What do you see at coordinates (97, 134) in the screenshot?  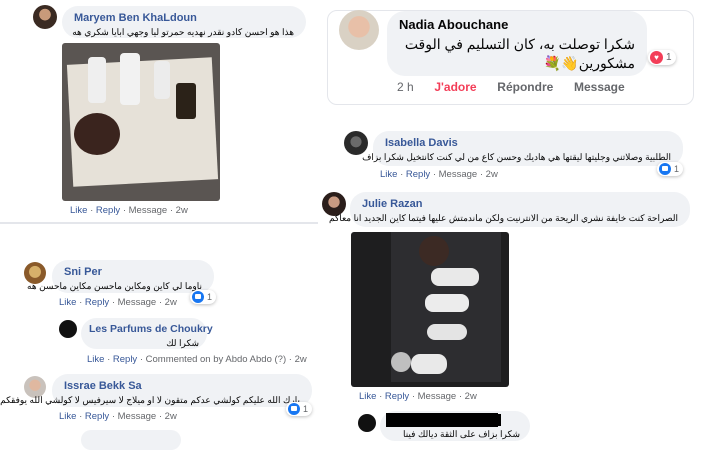 I see `photo-jar` at bounding box center [97, 134].